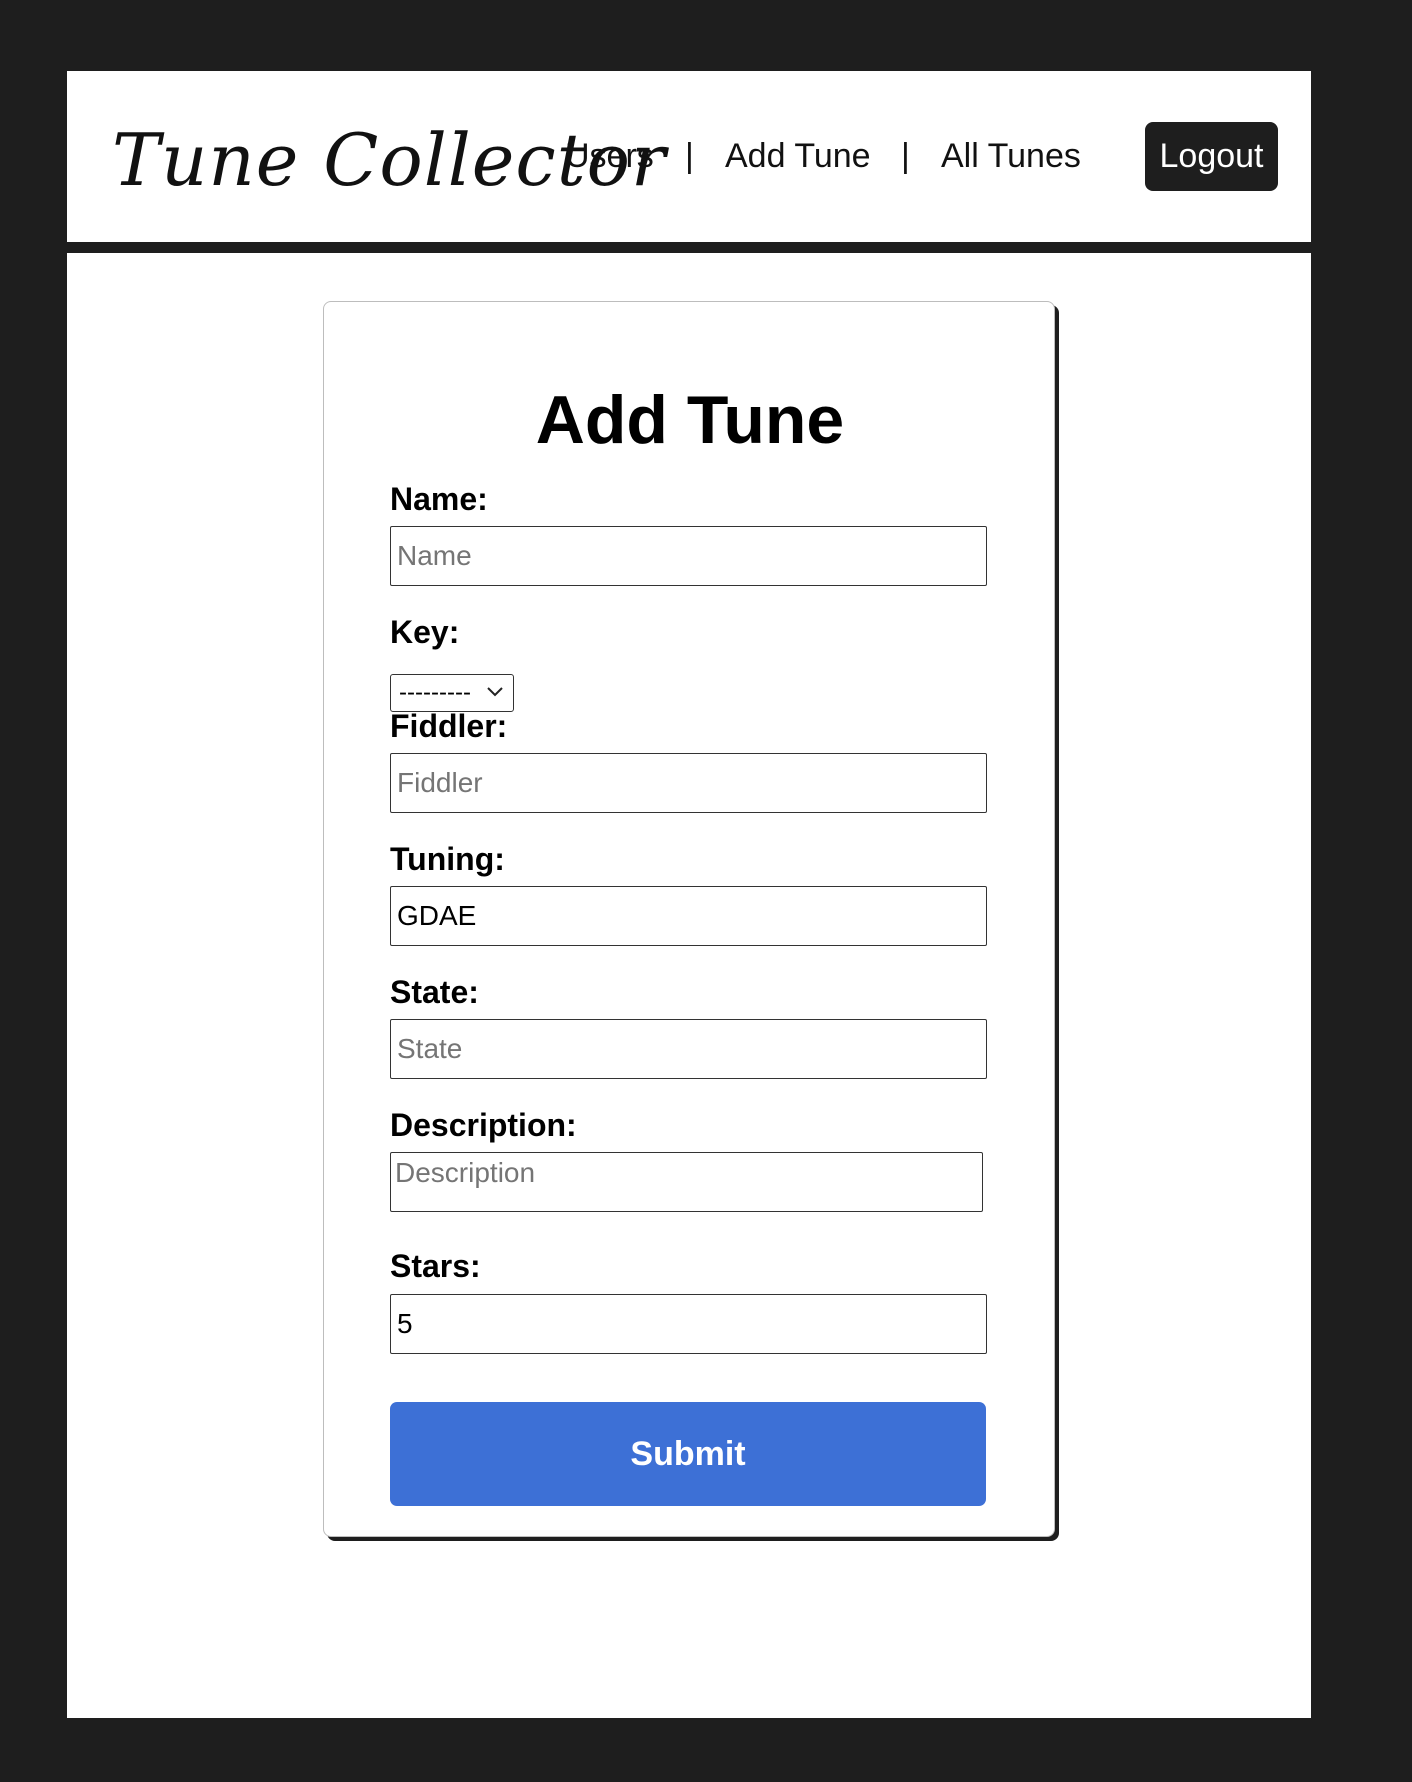 Image resolution: width=1412 pixels, height=1782 pixels. Describe the element at coordinates (425, 632) in the screenshot. I see `key-label: Key:` at that location.